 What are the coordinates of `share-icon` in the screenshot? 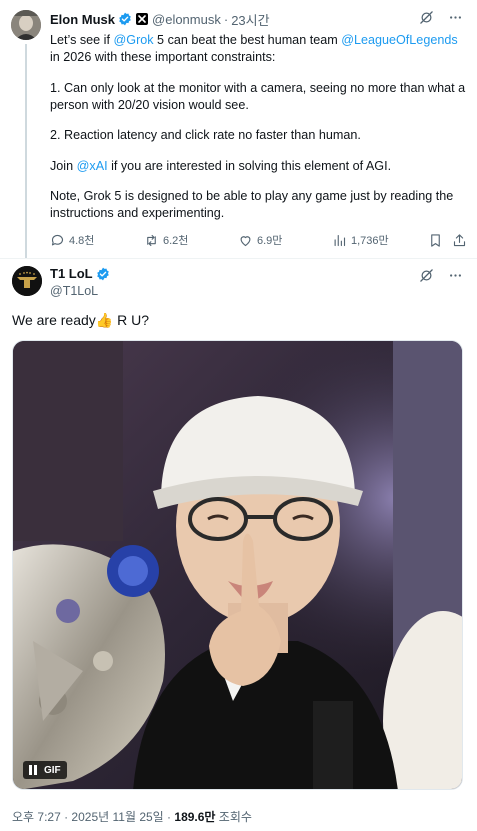 It's located at (459, 239).